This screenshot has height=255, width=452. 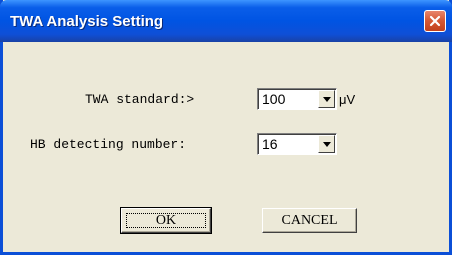 What do you see at coordinates (140, 99) in the screenshot?
I see `twa-standard-label: TWA standard:>` at bounding box center [140, 99].